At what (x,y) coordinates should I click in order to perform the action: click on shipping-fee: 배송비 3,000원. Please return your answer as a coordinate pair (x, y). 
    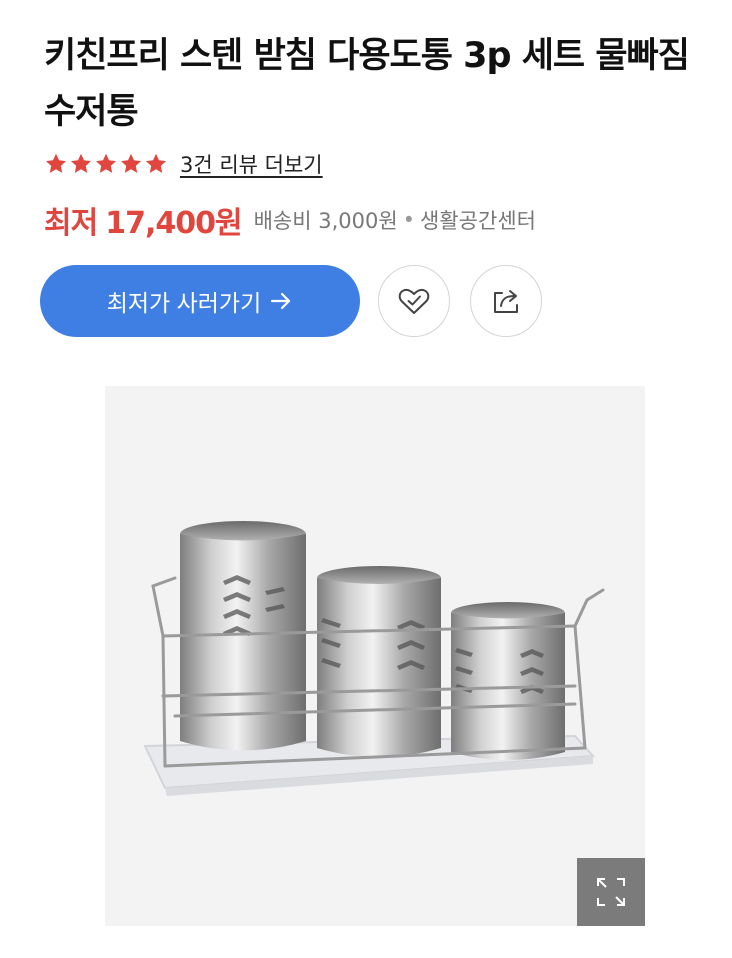
    Looking at the image, I should click on (325, 221).